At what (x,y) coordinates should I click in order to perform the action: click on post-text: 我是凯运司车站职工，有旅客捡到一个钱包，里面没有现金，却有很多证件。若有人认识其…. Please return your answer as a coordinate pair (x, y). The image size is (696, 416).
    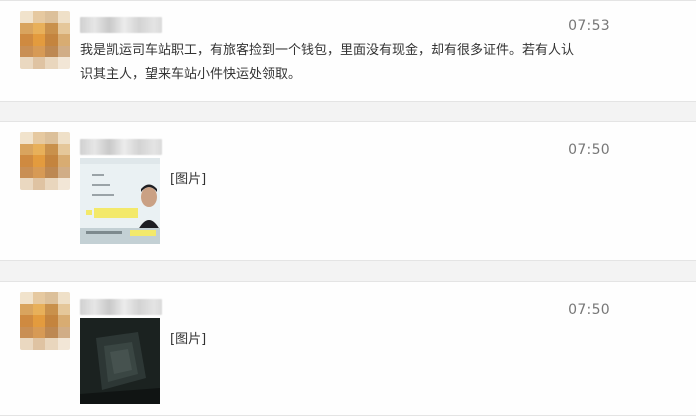
    Looking at the image, I should click on (327, 62).